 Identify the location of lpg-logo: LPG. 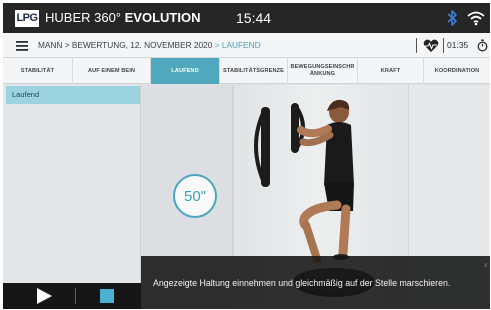
(27, 18).